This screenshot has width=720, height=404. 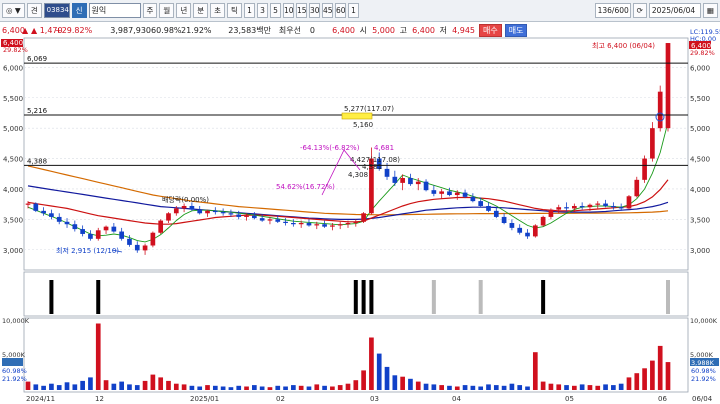 What do you see at coordinates (13, 251) in the screenshot?
I see `price-tick-label: 3,000` at bounding box center [13, 251].